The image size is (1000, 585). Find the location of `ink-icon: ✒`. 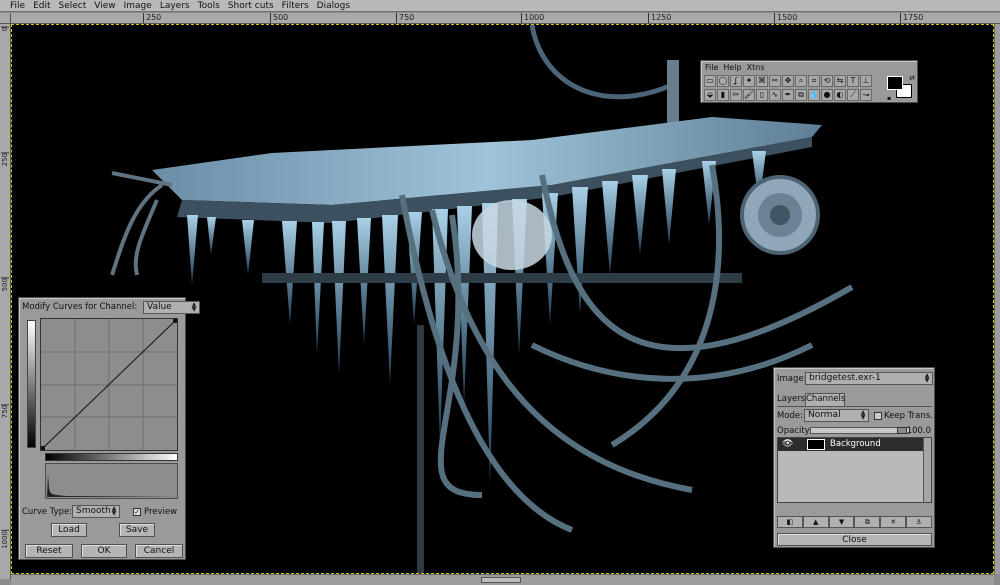

ink-icon: ✒ is located at coordinates (788, 95).